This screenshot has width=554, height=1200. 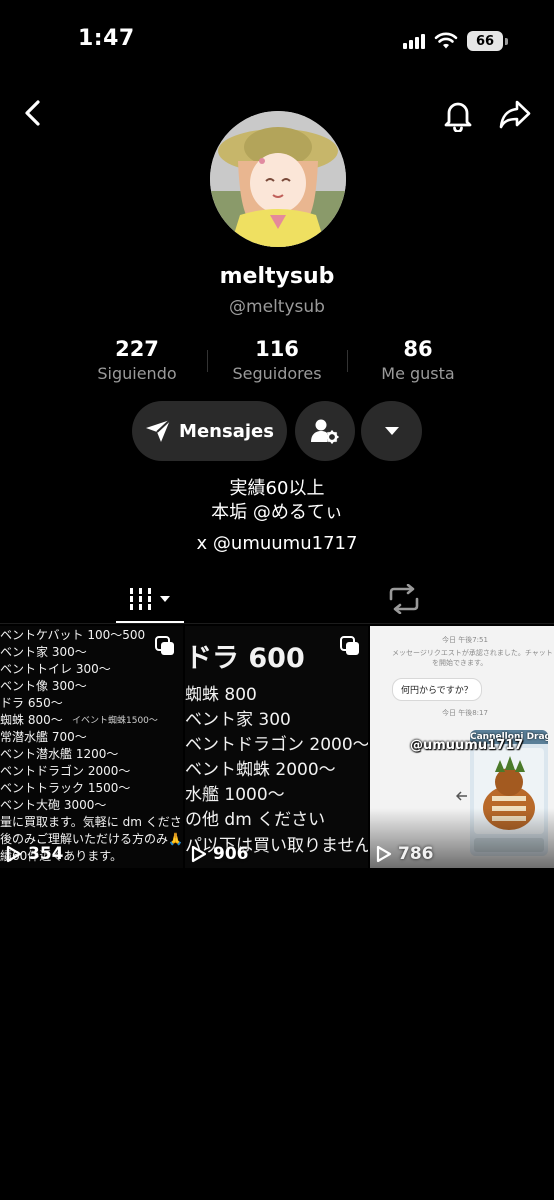 I want to click on grid-icon, so click(x=148, y=599).